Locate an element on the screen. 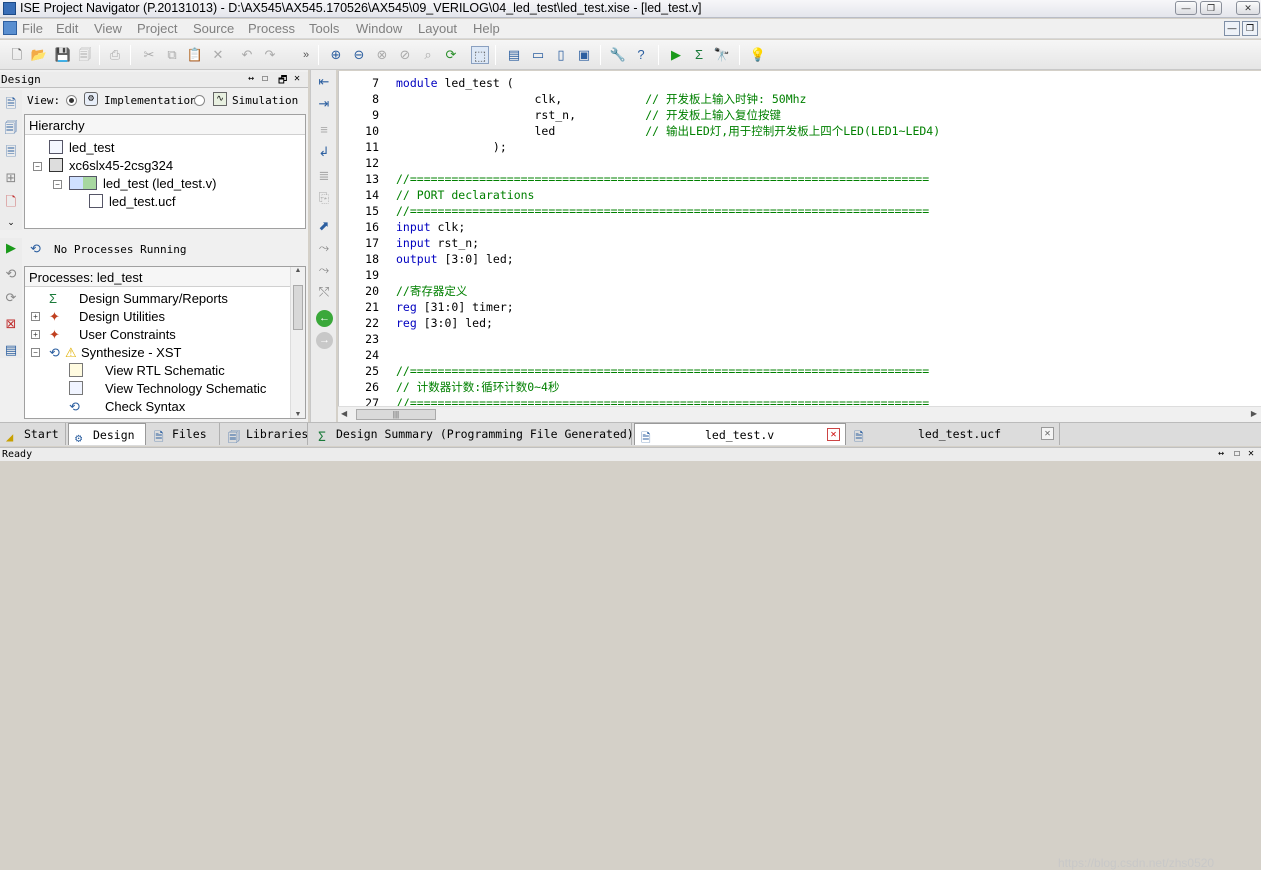  doc-tab-led-test-ucf: 🗎 led_test.ucf ✕ is located at coordinates (954, 434).